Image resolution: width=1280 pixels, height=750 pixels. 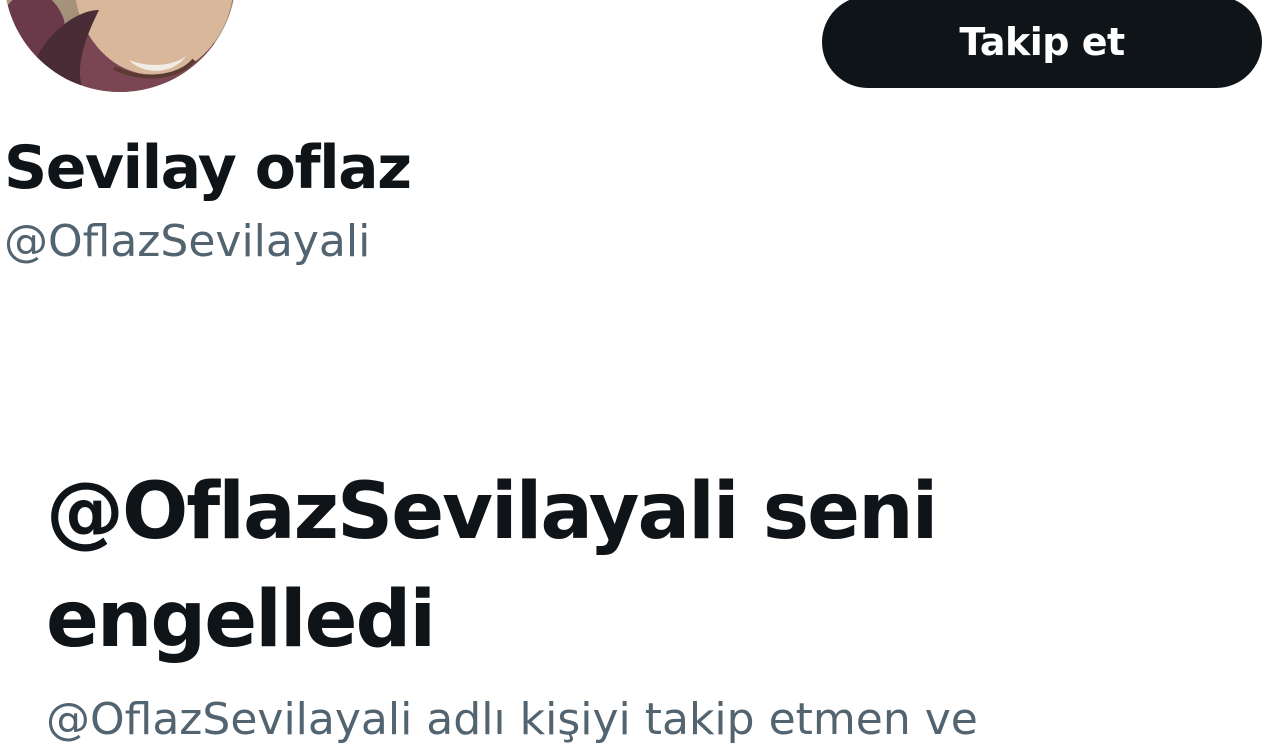 I want to click on follow-button: Takip et, so click(x=1042, y=44).